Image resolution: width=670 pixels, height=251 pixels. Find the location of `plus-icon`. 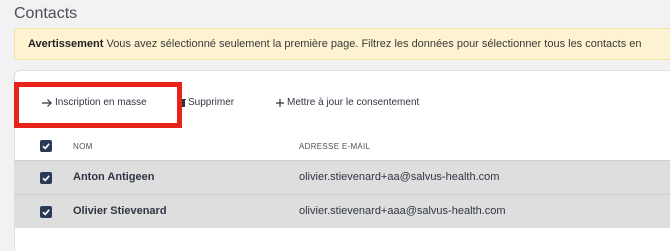

plus-icon is located at coordinates (280, 103).